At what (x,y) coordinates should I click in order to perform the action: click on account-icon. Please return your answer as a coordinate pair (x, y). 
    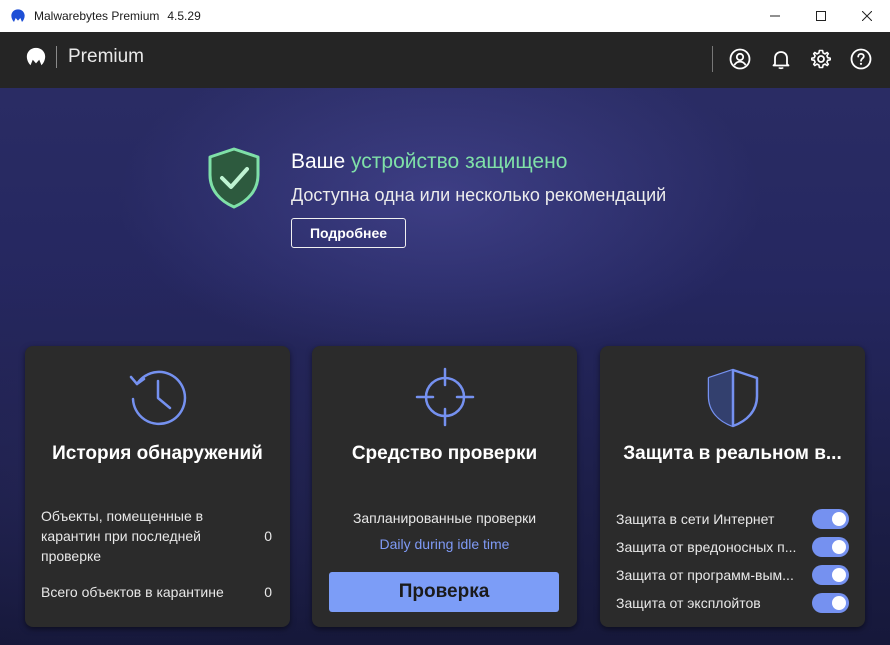
    Looking at the image, I should click on (740, 59).